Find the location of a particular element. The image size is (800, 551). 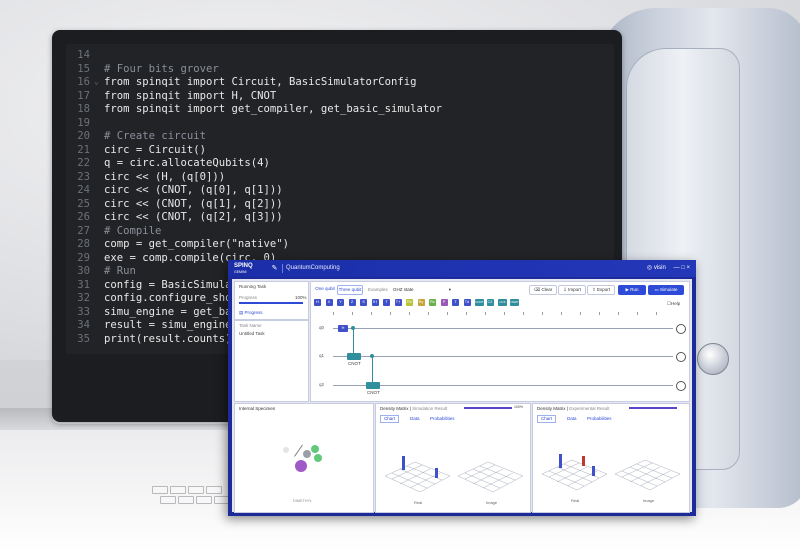

gate-s: S is located at coordinates (363, 302).